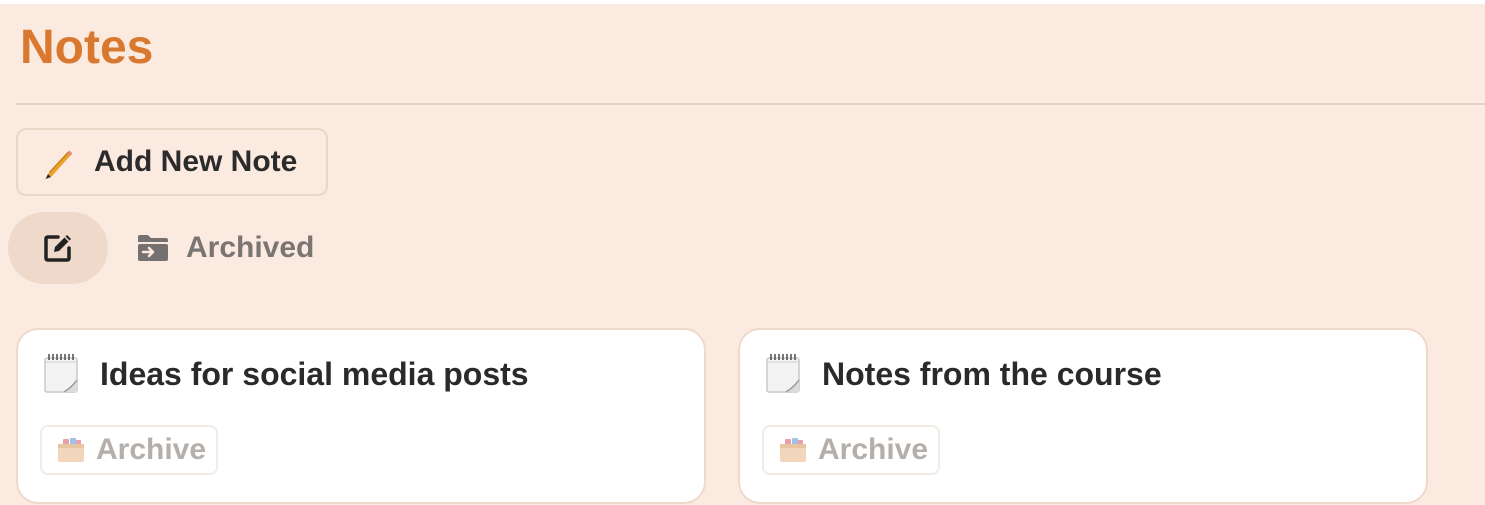 The height and width of the screenshot is (505, 1485). What do you see at coordinates (250, 247) in the screenshot?
I see `tab-archived-label: Archived` at bounding box center [250, 247].